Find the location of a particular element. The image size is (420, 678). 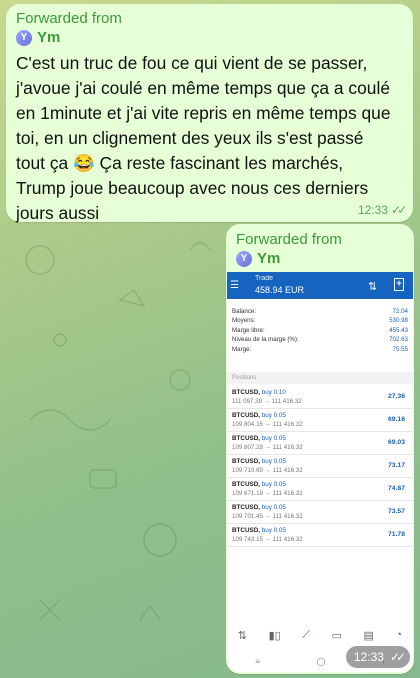

summary-value: 455.43 is located at coordinates (398, 330).